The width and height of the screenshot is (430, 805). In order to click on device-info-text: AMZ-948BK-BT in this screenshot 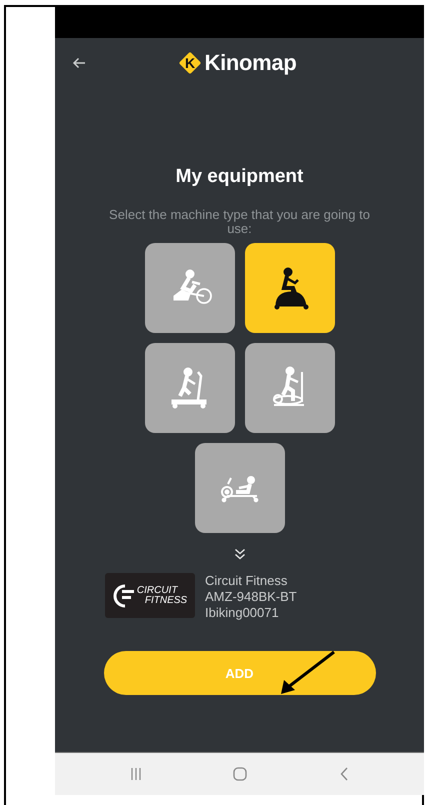, I will do `click(251, 597)`.